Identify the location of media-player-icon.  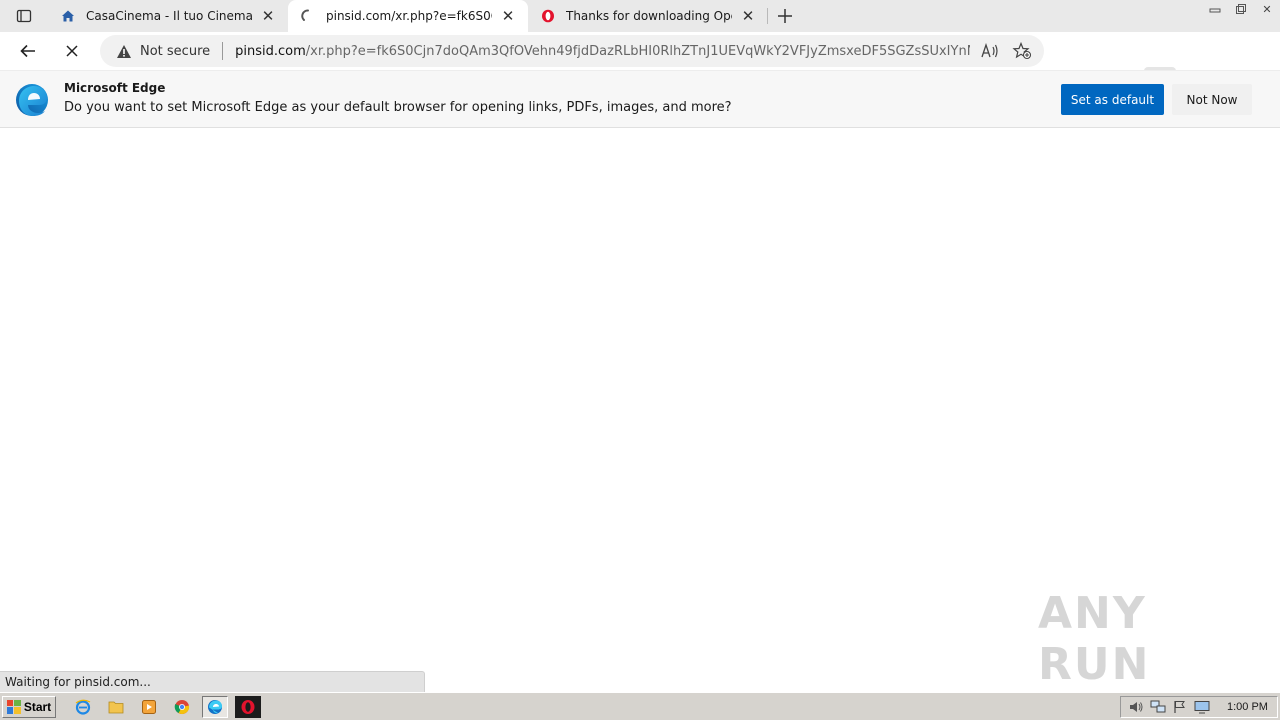
(149, 706).